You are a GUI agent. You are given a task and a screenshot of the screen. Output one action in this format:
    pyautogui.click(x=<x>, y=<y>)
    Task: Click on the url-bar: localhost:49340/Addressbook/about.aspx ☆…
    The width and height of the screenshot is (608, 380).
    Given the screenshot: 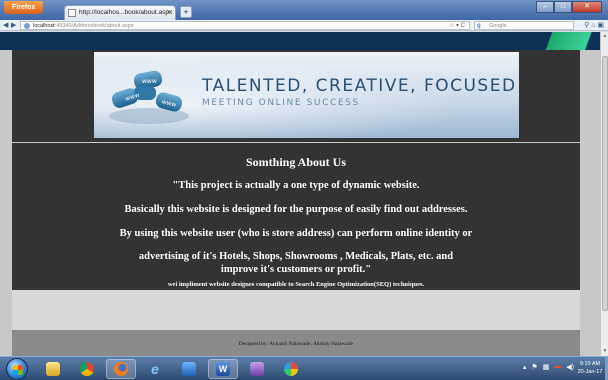 What is the action you would take?
    pyautogui.click(x=245, y=25)
    